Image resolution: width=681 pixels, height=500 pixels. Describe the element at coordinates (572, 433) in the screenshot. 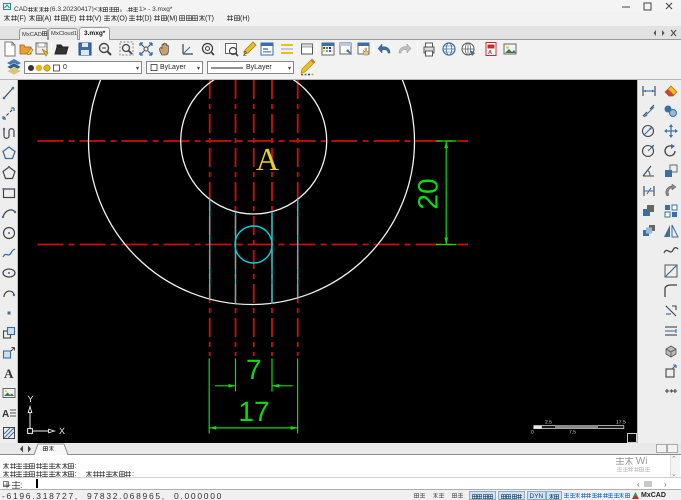

I see `svg-text: 7.5` at that location.